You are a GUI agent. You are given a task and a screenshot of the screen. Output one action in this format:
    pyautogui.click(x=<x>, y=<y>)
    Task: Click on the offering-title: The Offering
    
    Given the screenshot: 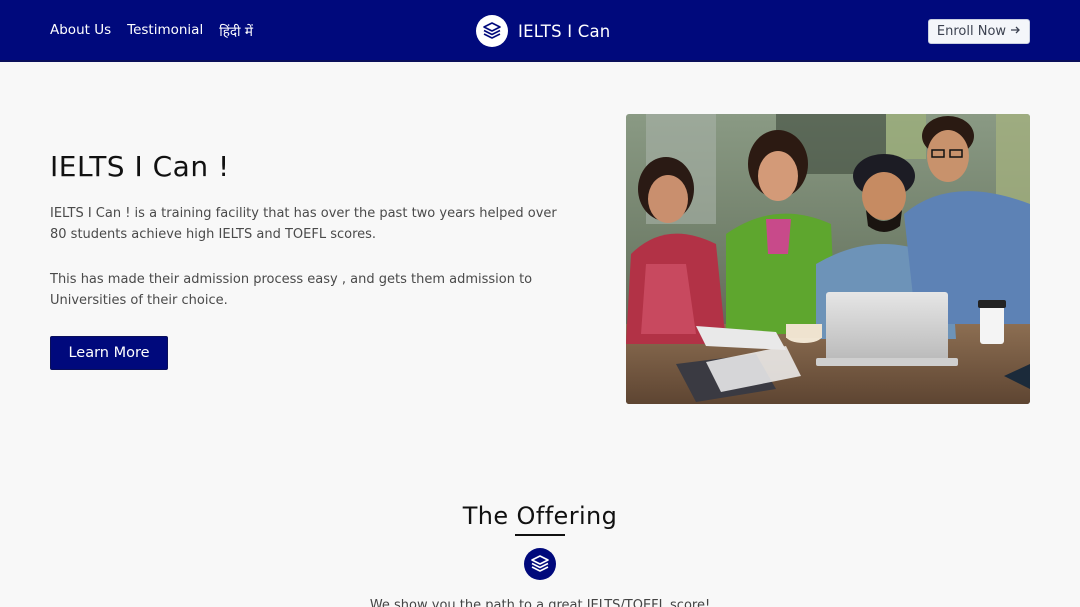 What is the action you would take?
    pyautogui.click(x=540, y=516)
    